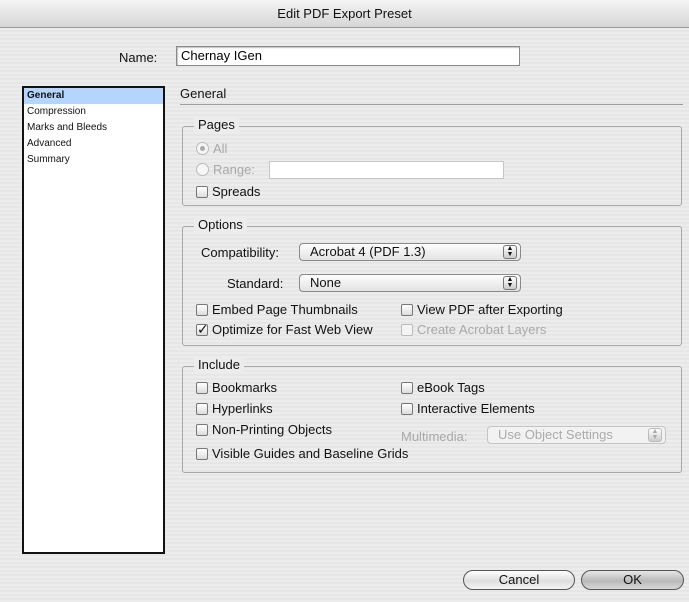  I want to click on hyperlinks-checkbox, so click(202, 408).